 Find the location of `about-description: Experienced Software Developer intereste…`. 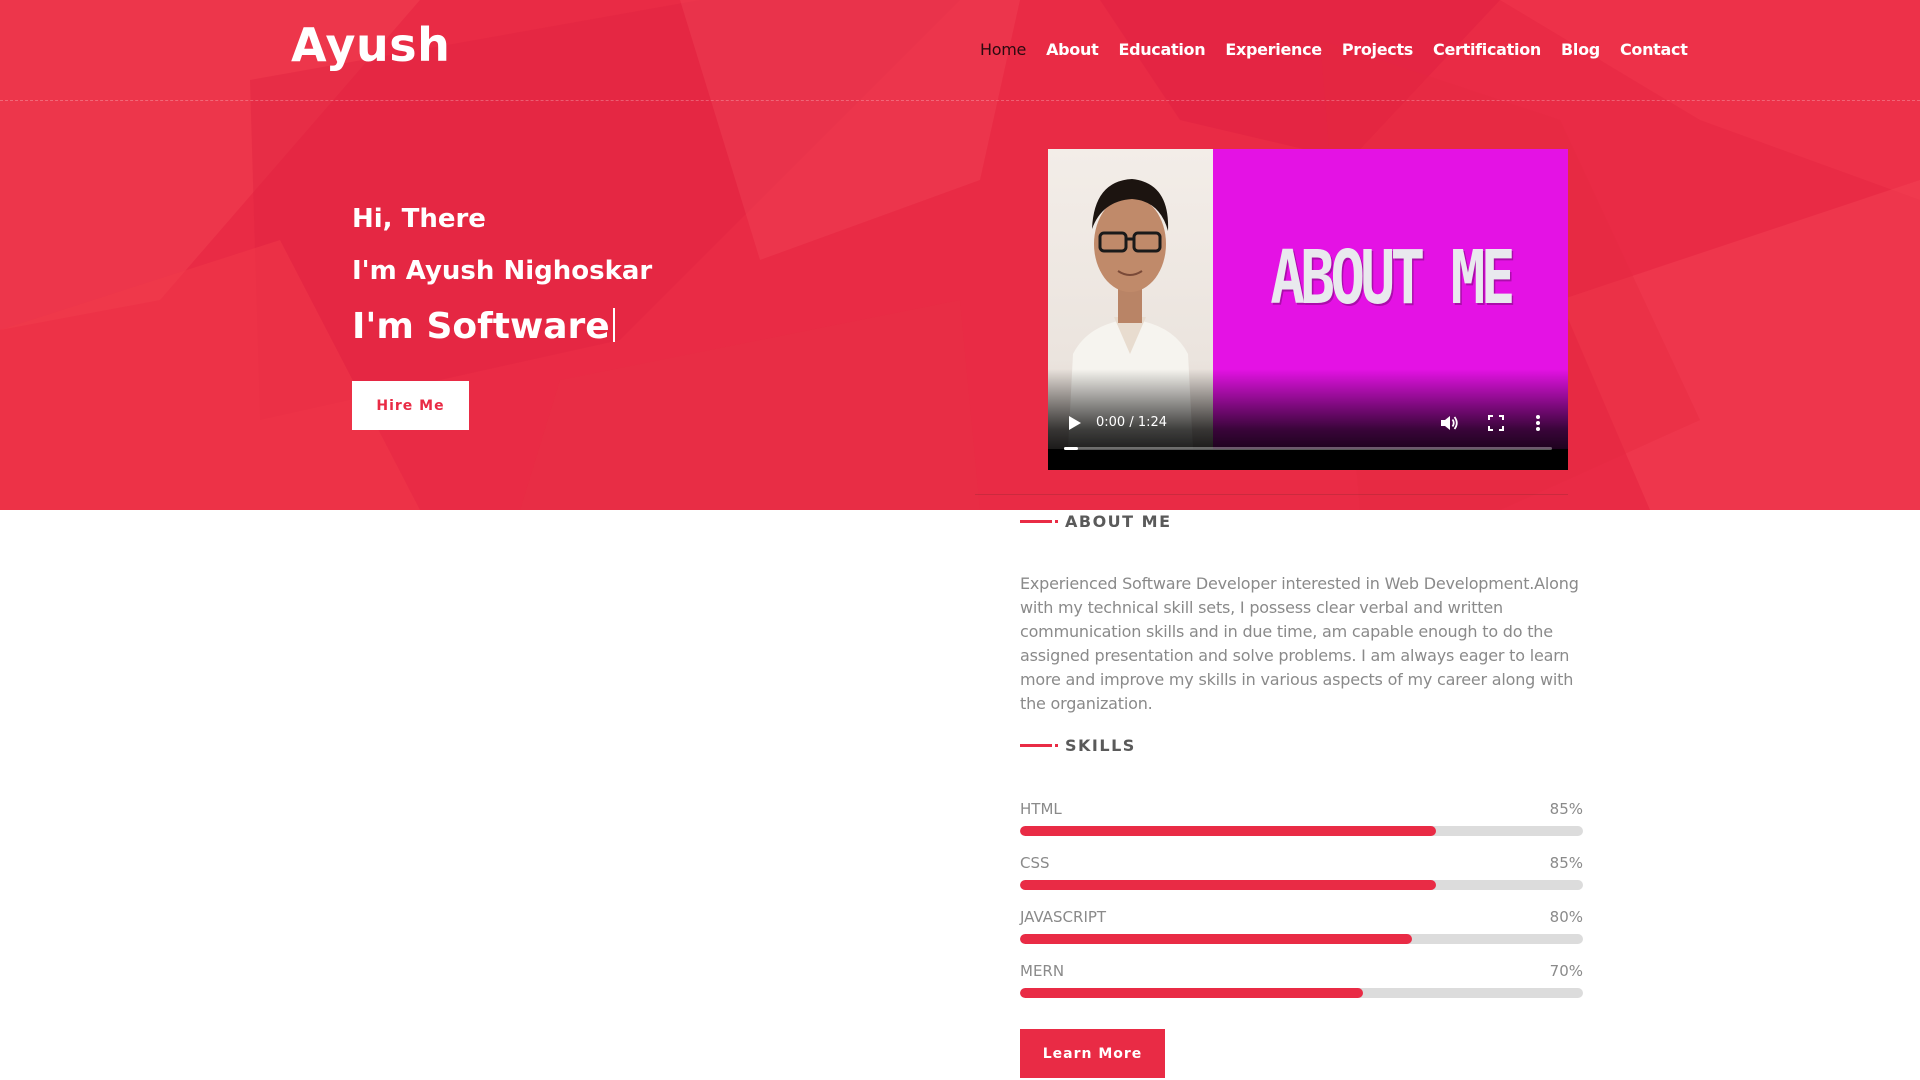

about-description: Experienced Software Developer intereste… is located at coordinates (1299, 643).